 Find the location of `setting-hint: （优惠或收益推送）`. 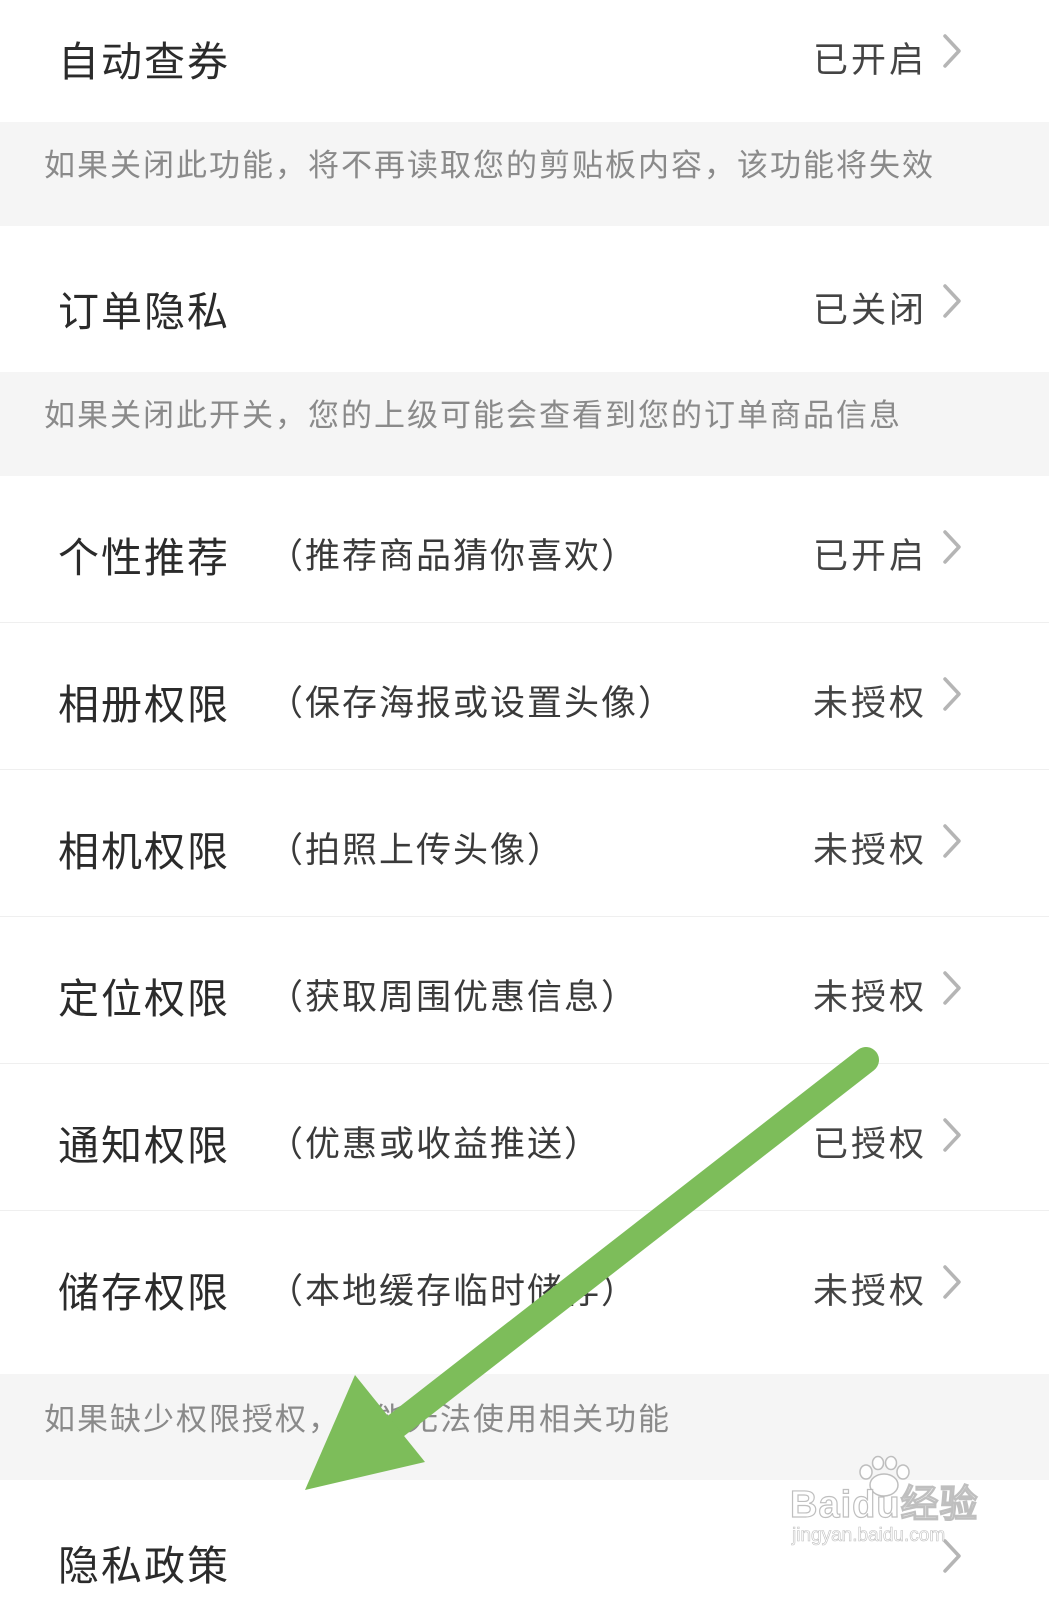

setting-hint: （优惠或收益推送） is located at coordinates (435, 1145).